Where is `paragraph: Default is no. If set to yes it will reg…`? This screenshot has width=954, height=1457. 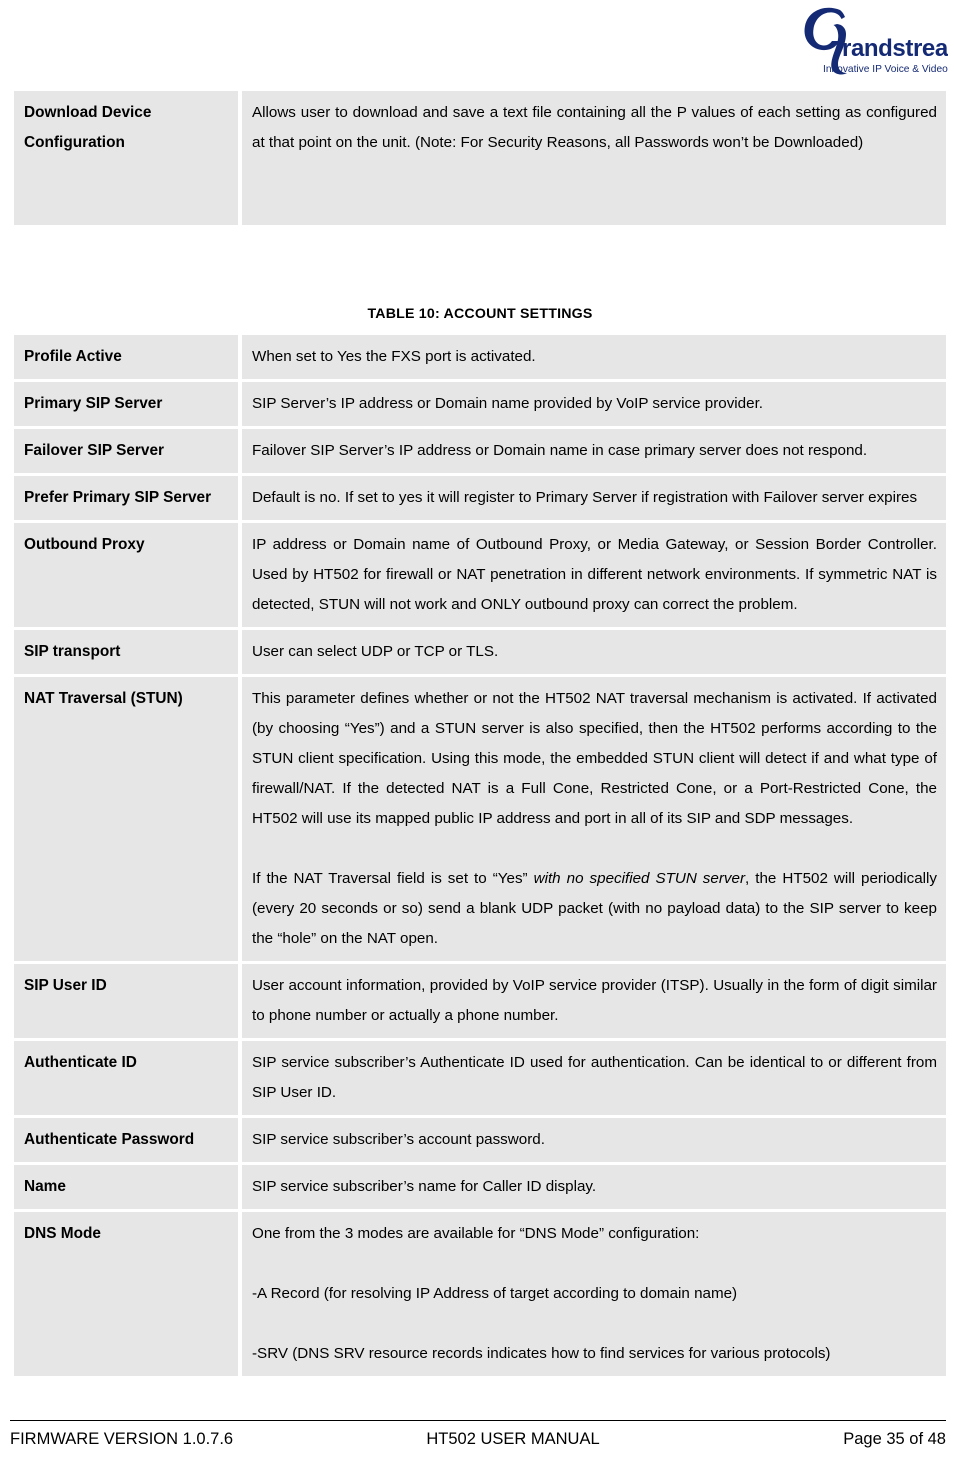
paragraph: Default is no. If set to yes it will reg… is located at coordinates (585, 497).